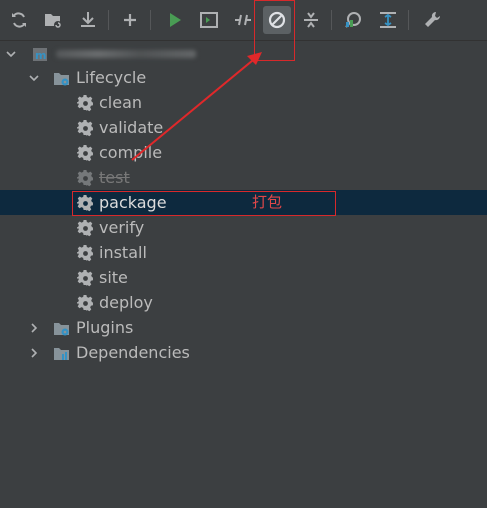  I want to click on dependency-analyzer-icon, so click(353, 20).